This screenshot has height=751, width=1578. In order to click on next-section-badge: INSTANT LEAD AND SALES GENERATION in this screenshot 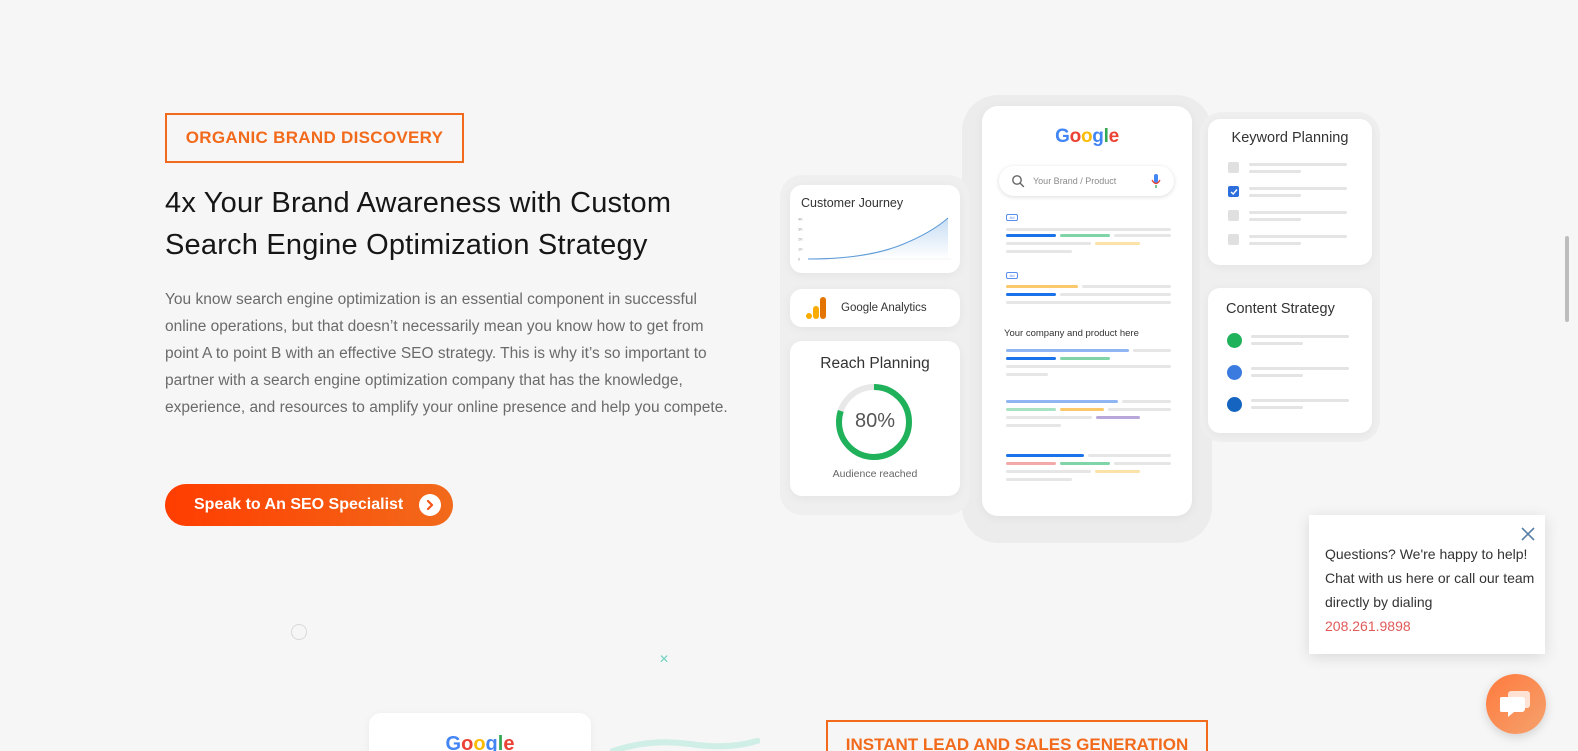, I will do `click(1017, 735)`.